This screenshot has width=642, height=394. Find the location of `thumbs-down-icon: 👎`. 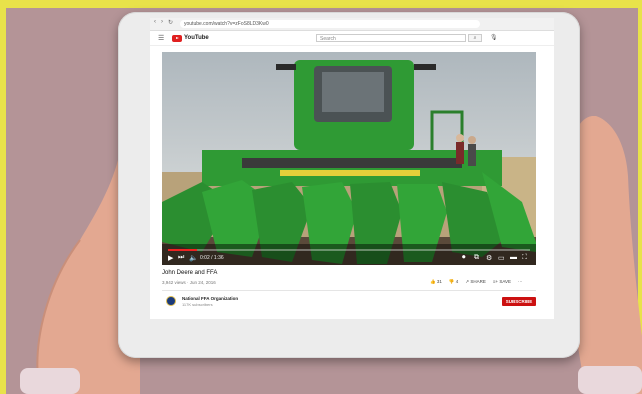

thumbs-down-icon: 👎 is located at coordinates (451, 281).